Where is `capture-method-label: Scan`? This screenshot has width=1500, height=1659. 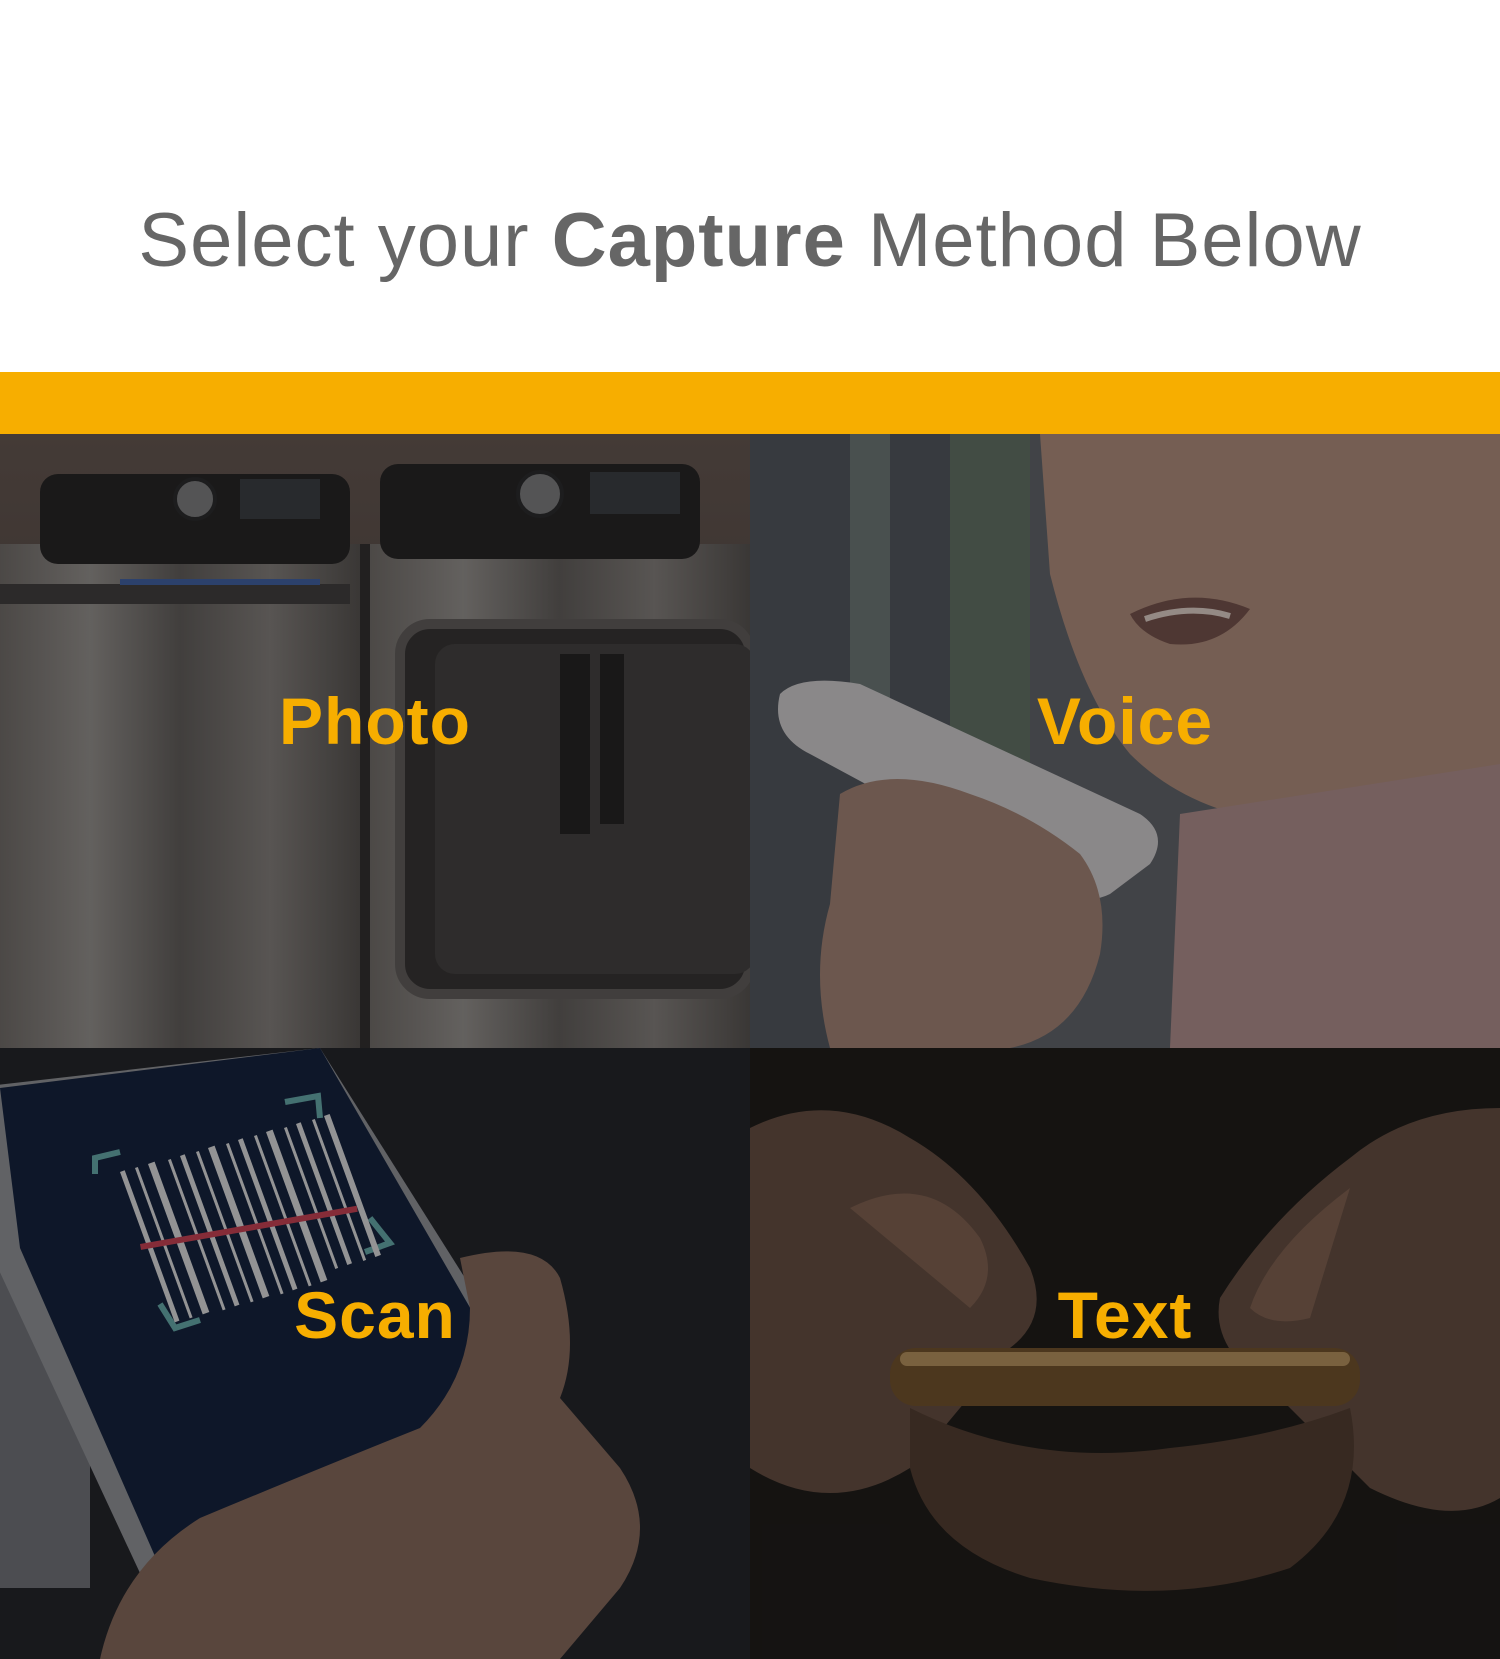 capture-method-label: Scan is located at coordinates (375, 1315).